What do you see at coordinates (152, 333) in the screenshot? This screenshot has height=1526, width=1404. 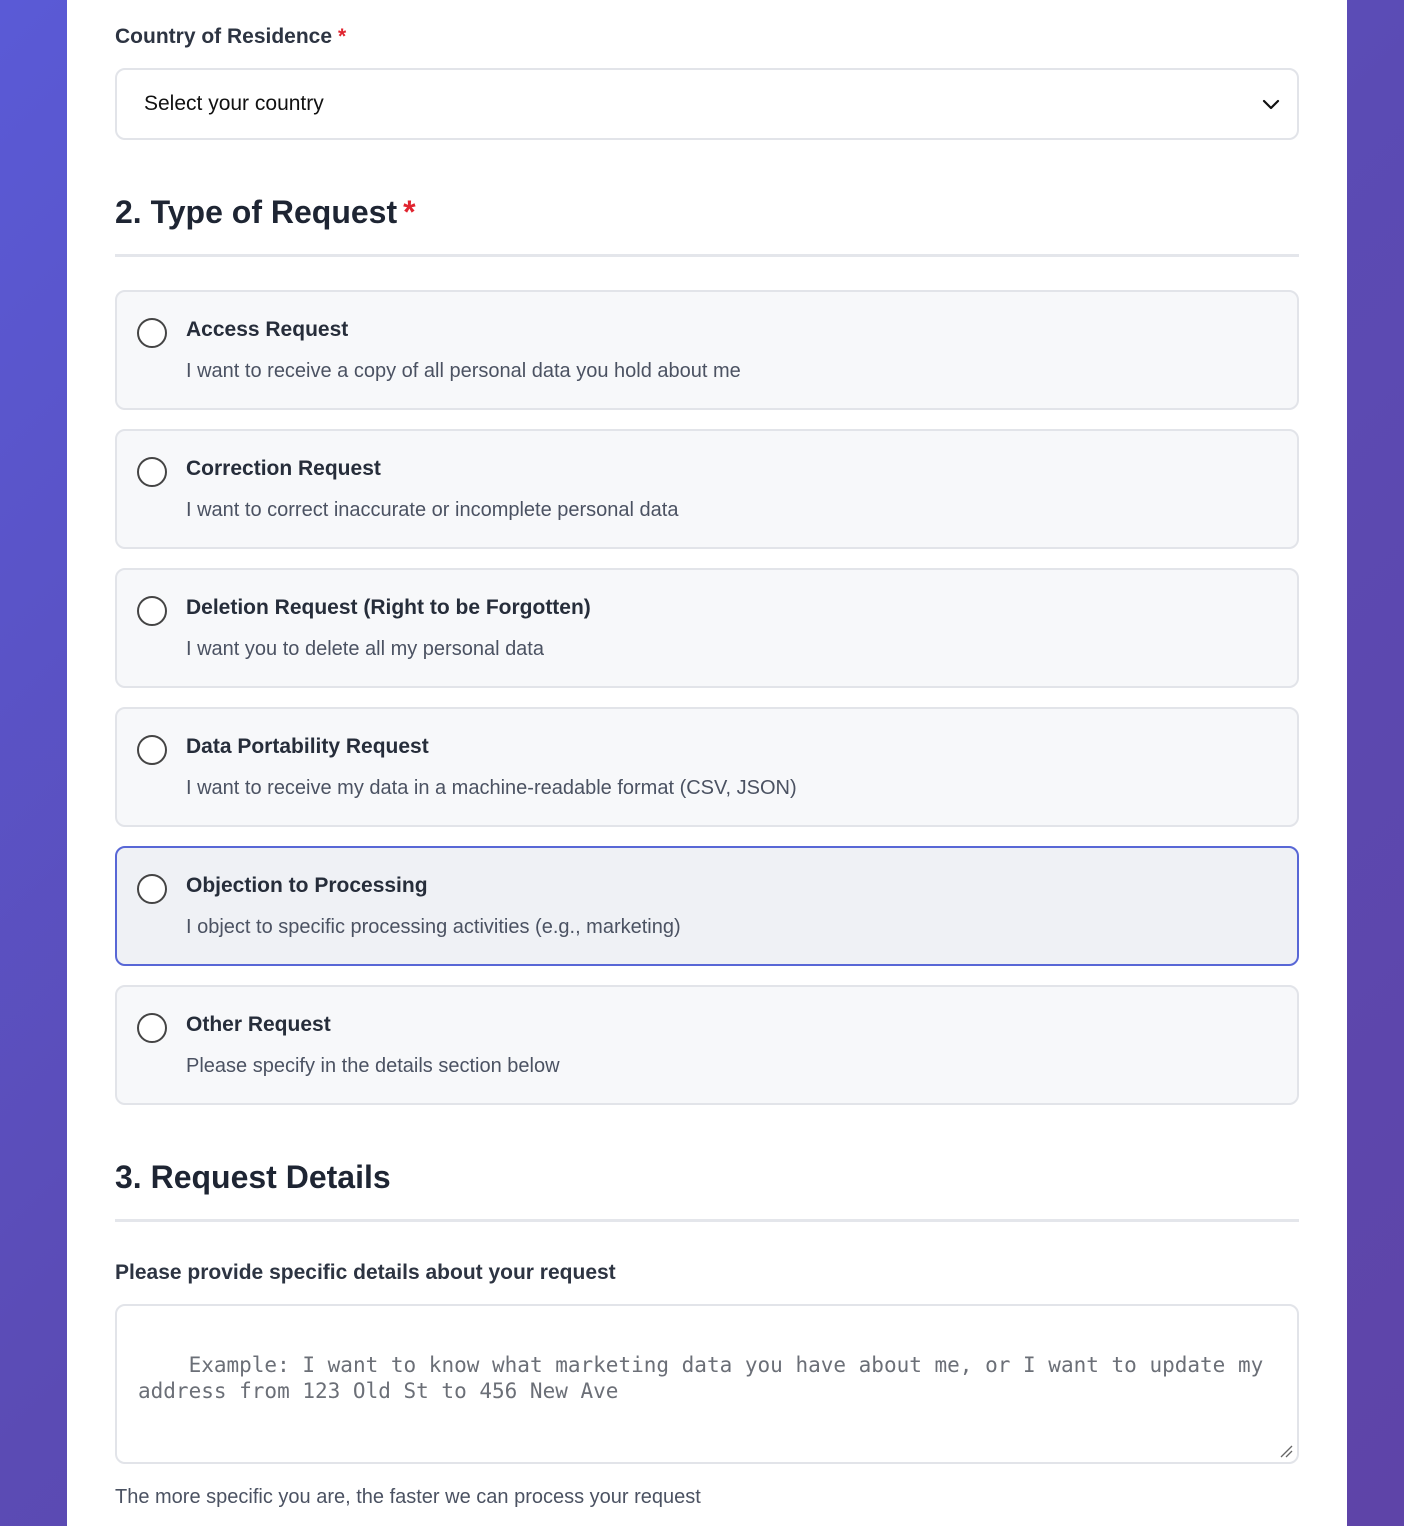 I see `access-radio` at bounding box center [152, 333].